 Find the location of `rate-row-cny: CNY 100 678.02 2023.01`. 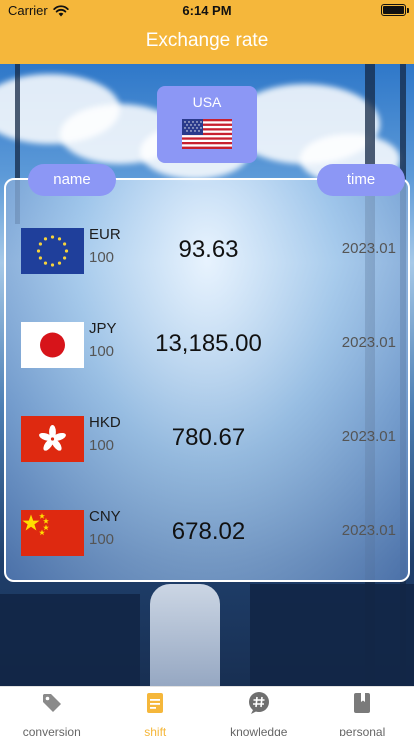

rate-row-cny: CNY 100 678.02 2023.01 is located at coordinates (207, 534).